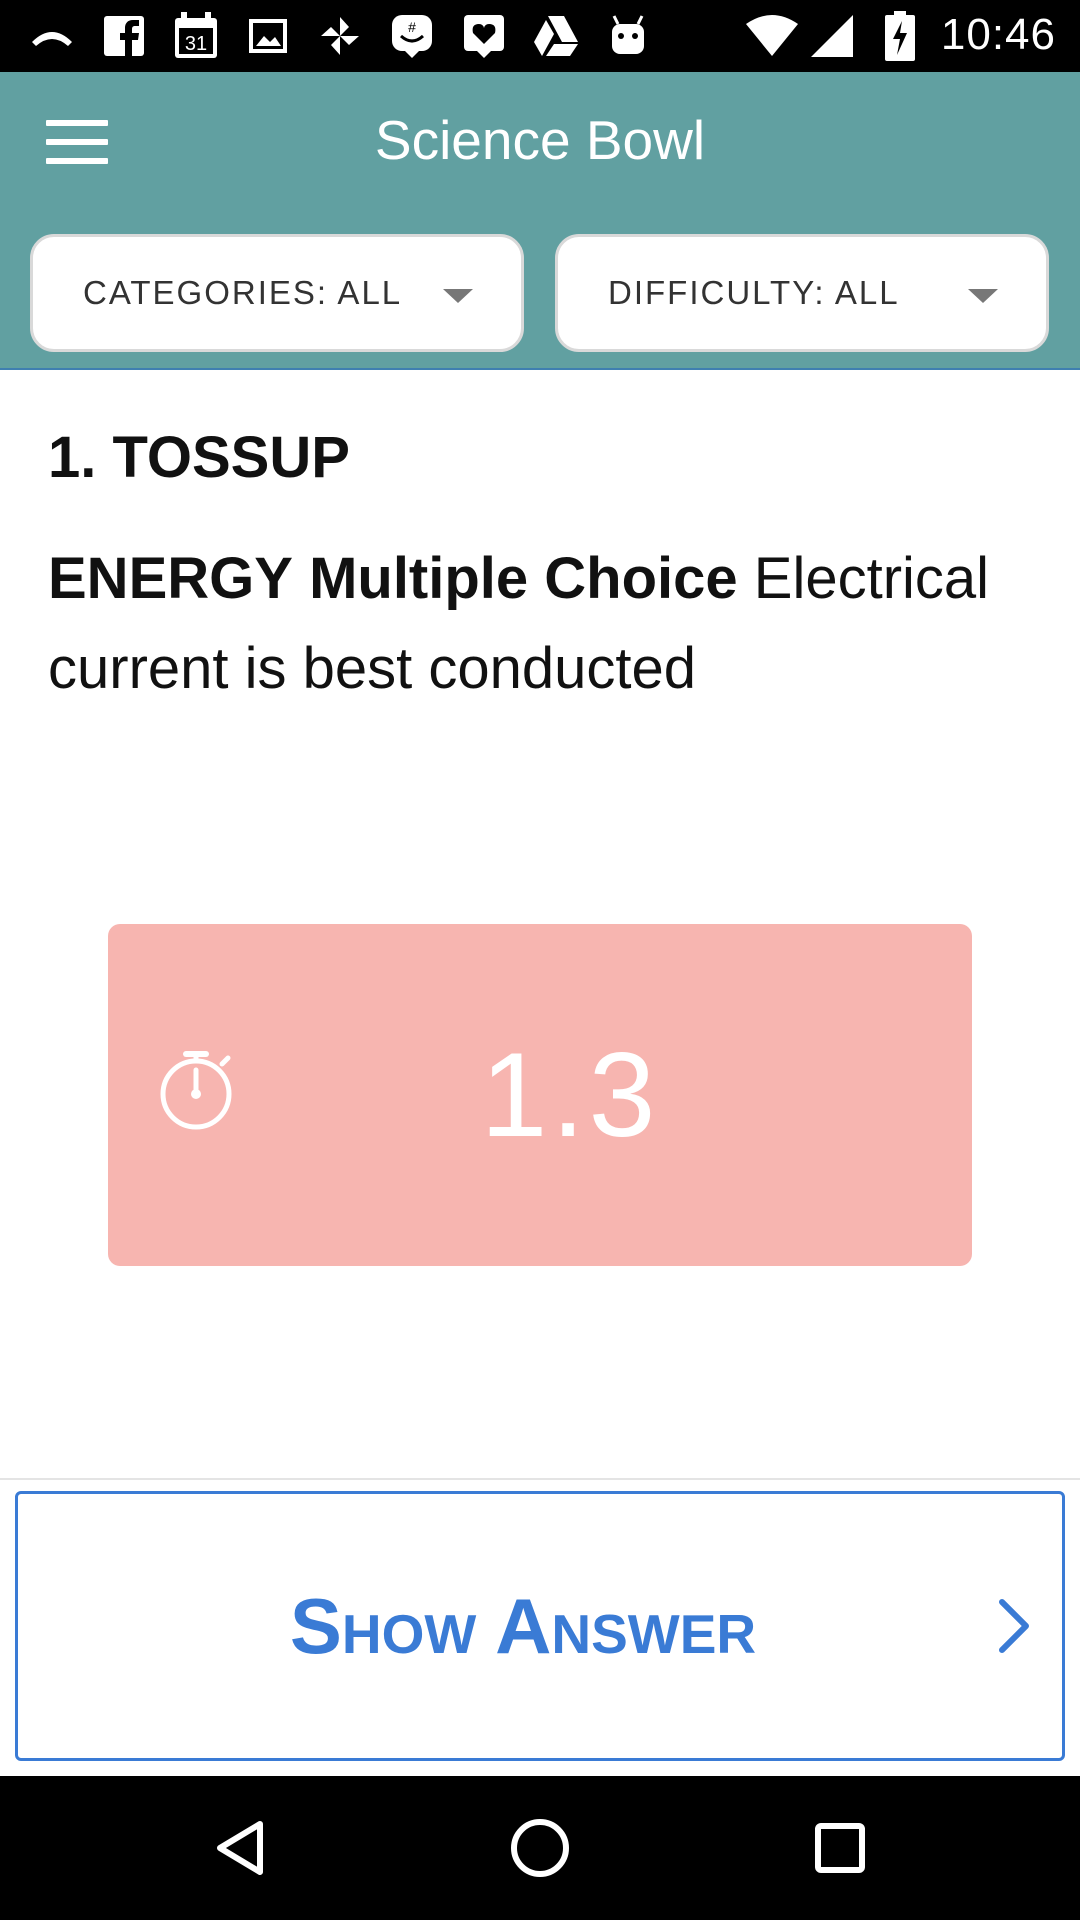  I want to click on question-category: ENERGY, so click(170, 578).